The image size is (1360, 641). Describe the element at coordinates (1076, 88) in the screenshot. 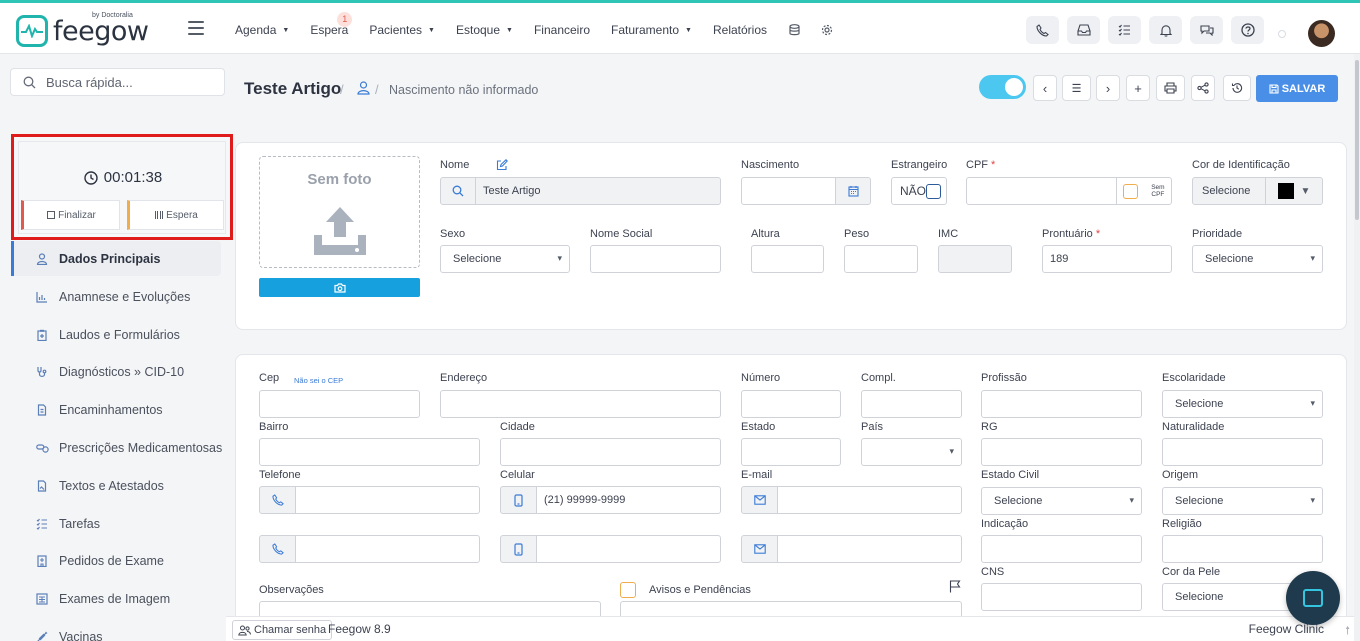

I see `list-button: ☰` at that location.